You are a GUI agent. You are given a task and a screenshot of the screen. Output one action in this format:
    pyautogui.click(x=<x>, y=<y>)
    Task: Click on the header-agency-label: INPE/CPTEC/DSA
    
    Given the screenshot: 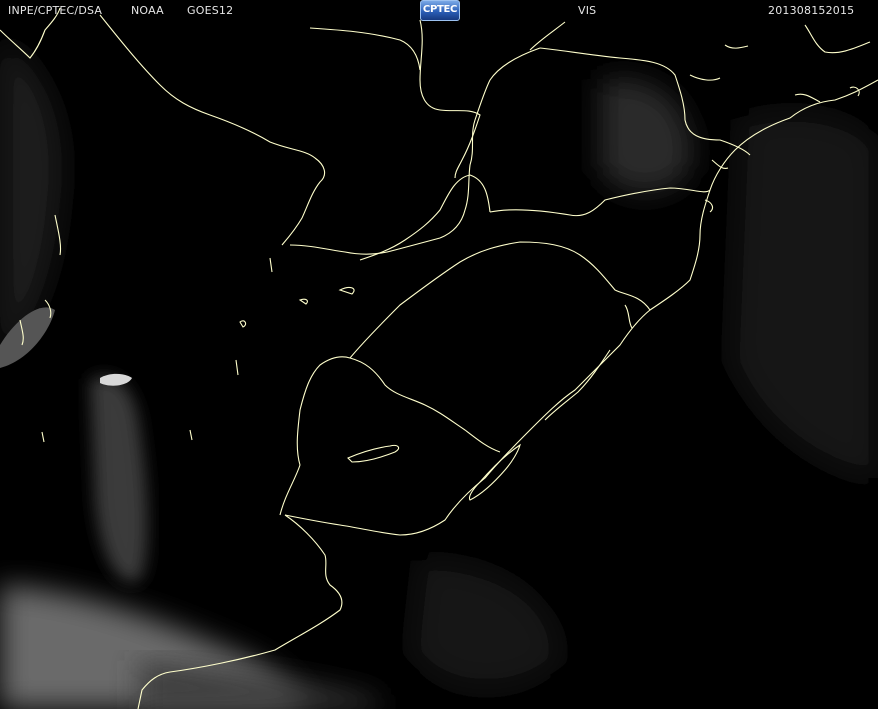 What is the action you would take?
    pyautogui.click(x=55, y=10)
    